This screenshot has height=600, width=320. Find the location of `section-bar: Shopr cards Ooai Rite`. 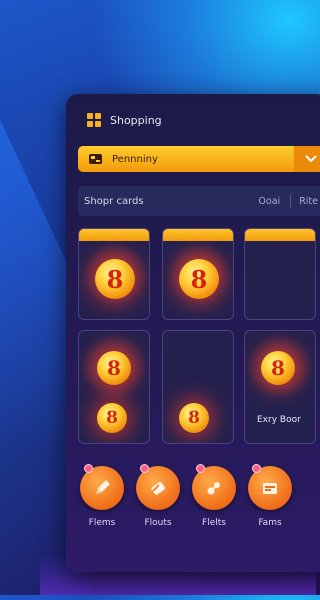

section-bar: Shopr cards Ooai Rite is located at coordinates (199, 201).